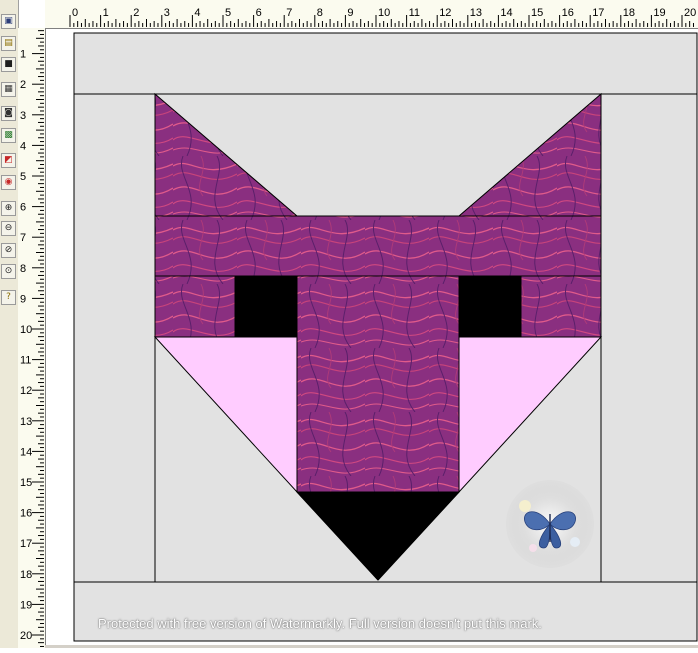  What do you see at coordinates (9, 324) in the screenshot?
I see `left-toolbar: ▣ ▤ ■ ▦ ◙ ▩ ◩ ◉ ⊕ ⊖ ⊘ ⊙?` at bounding box center [9, 324].